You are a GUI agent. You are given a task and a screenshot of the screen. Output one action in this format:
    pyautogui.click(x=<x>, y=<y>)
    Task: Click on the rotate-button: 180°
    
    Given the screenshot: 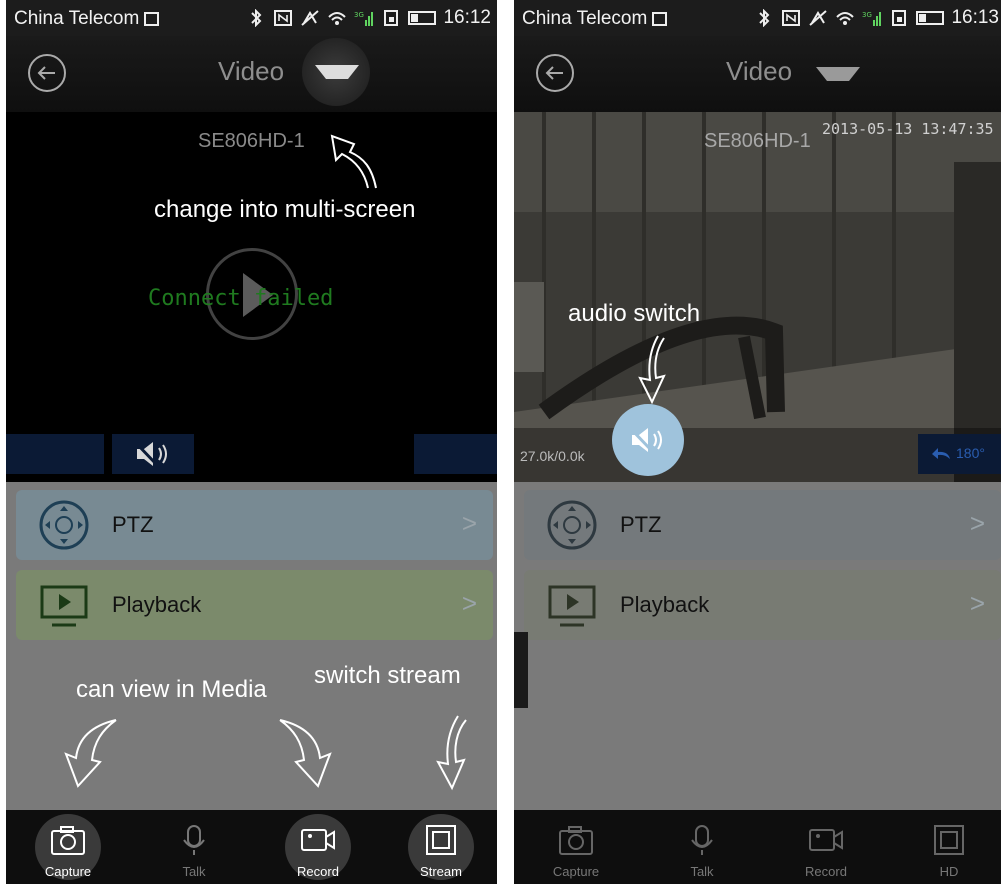 What is the action you would take?
    pyautogui.click(x=959, y=454)
    